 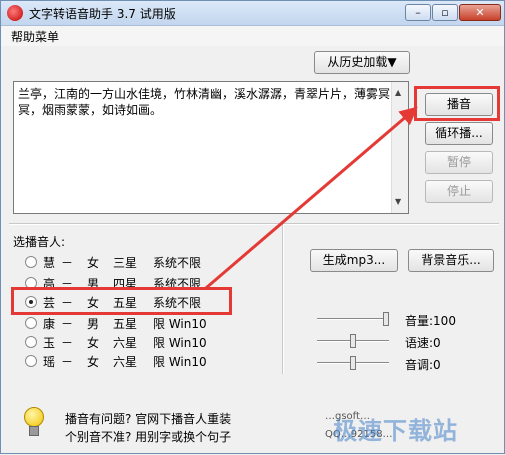 What do you see at coordinates (430, 321) in the screenshot?
I see `volume-label: 音量:100` at bounding box center [430, 321].